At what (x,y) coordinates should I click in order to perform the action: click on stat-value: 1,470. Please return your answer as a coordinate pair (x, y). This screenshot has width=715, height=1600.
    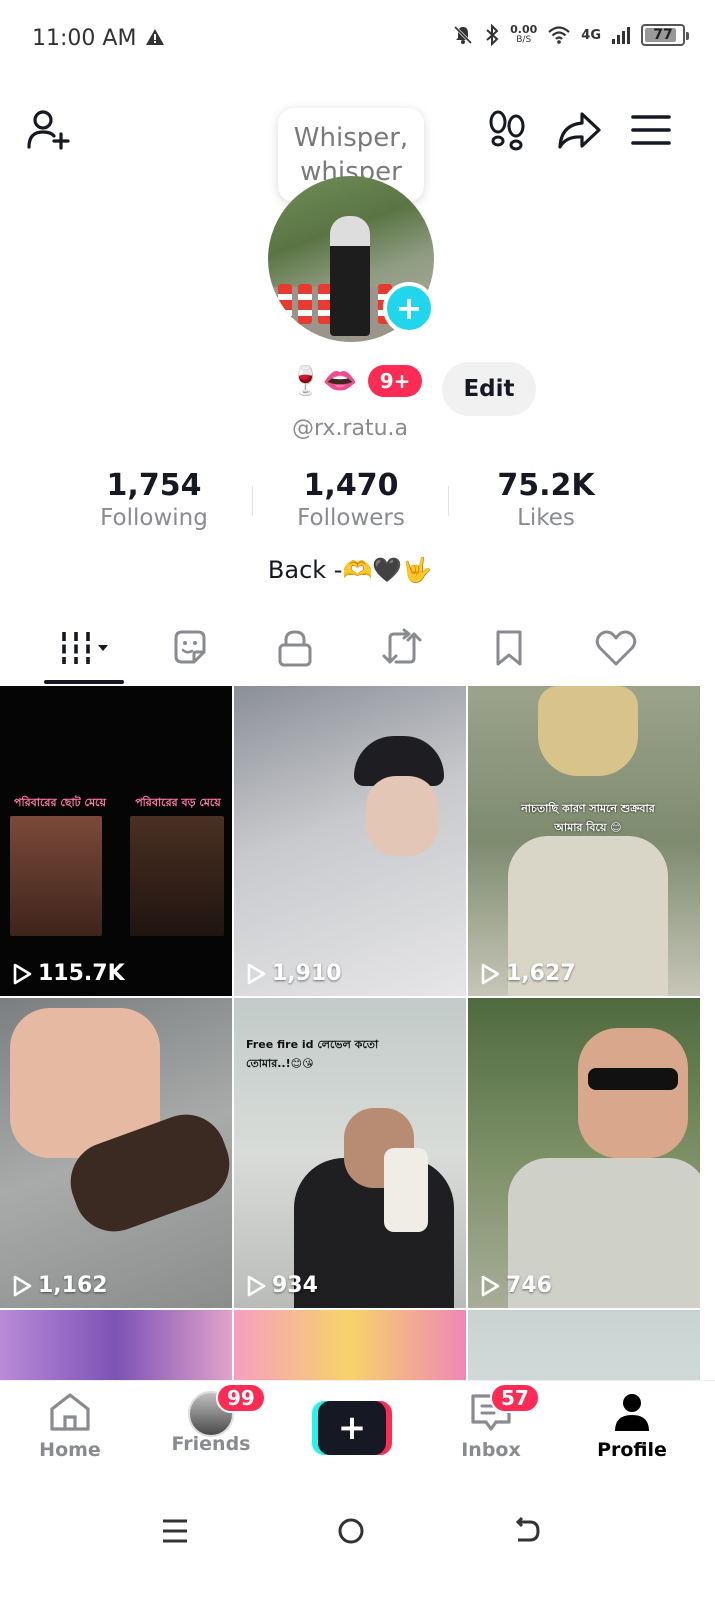
    Looking at the image, I should click on (351, 485).